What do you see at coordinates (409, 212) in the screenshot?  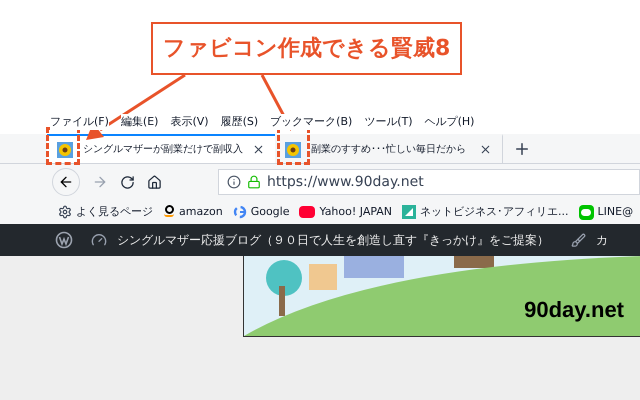 I see `site-logo-icon` at bounding box center [409, 212].